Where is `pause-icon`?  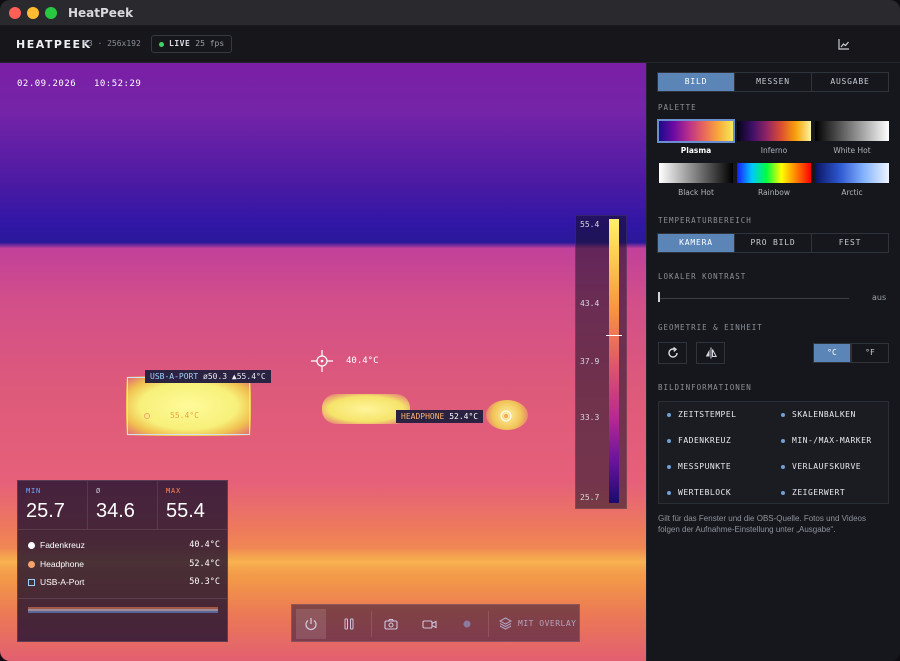 pause-icon is located at coordinates (349, 624).